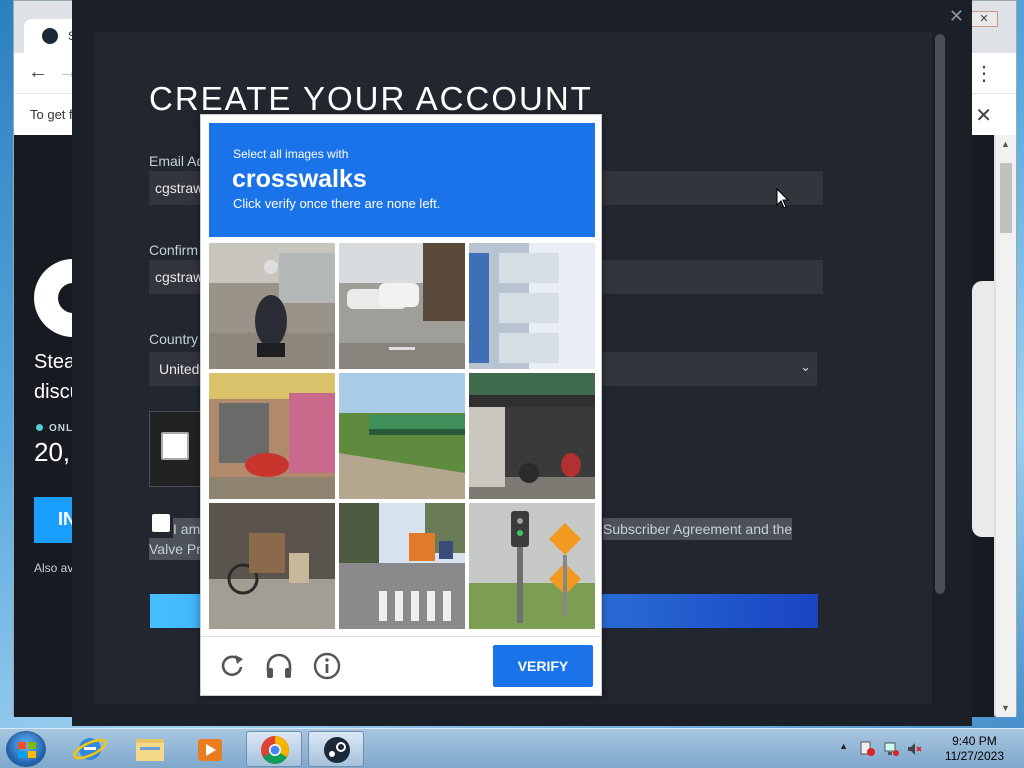 The width and height of the screenshot is (1024, 768). Describe the element at coordinates (179, 369) in the screenshot. I see `country-value: United` at that location.